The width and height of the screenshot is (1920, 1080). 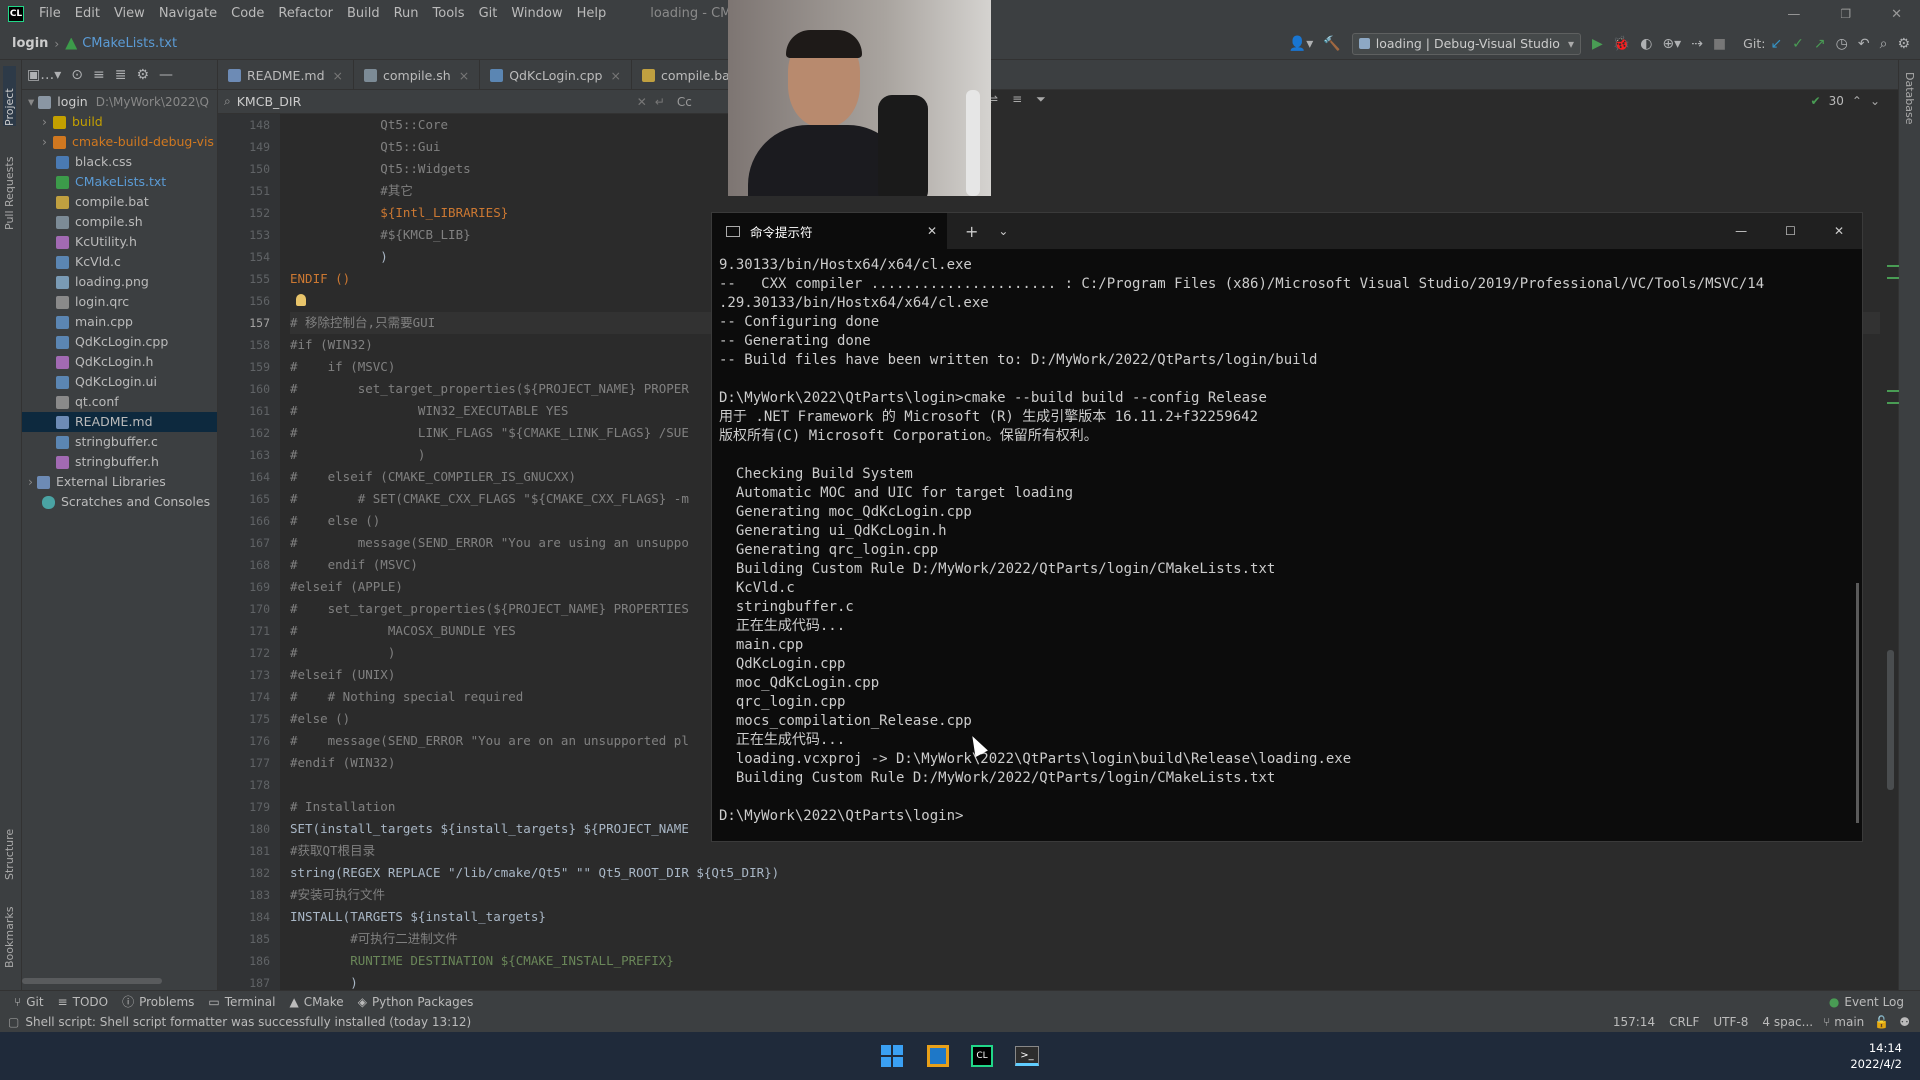 I want to click on system-clock: 14:14 2022/4/2, so click(x=1876, y=1056).